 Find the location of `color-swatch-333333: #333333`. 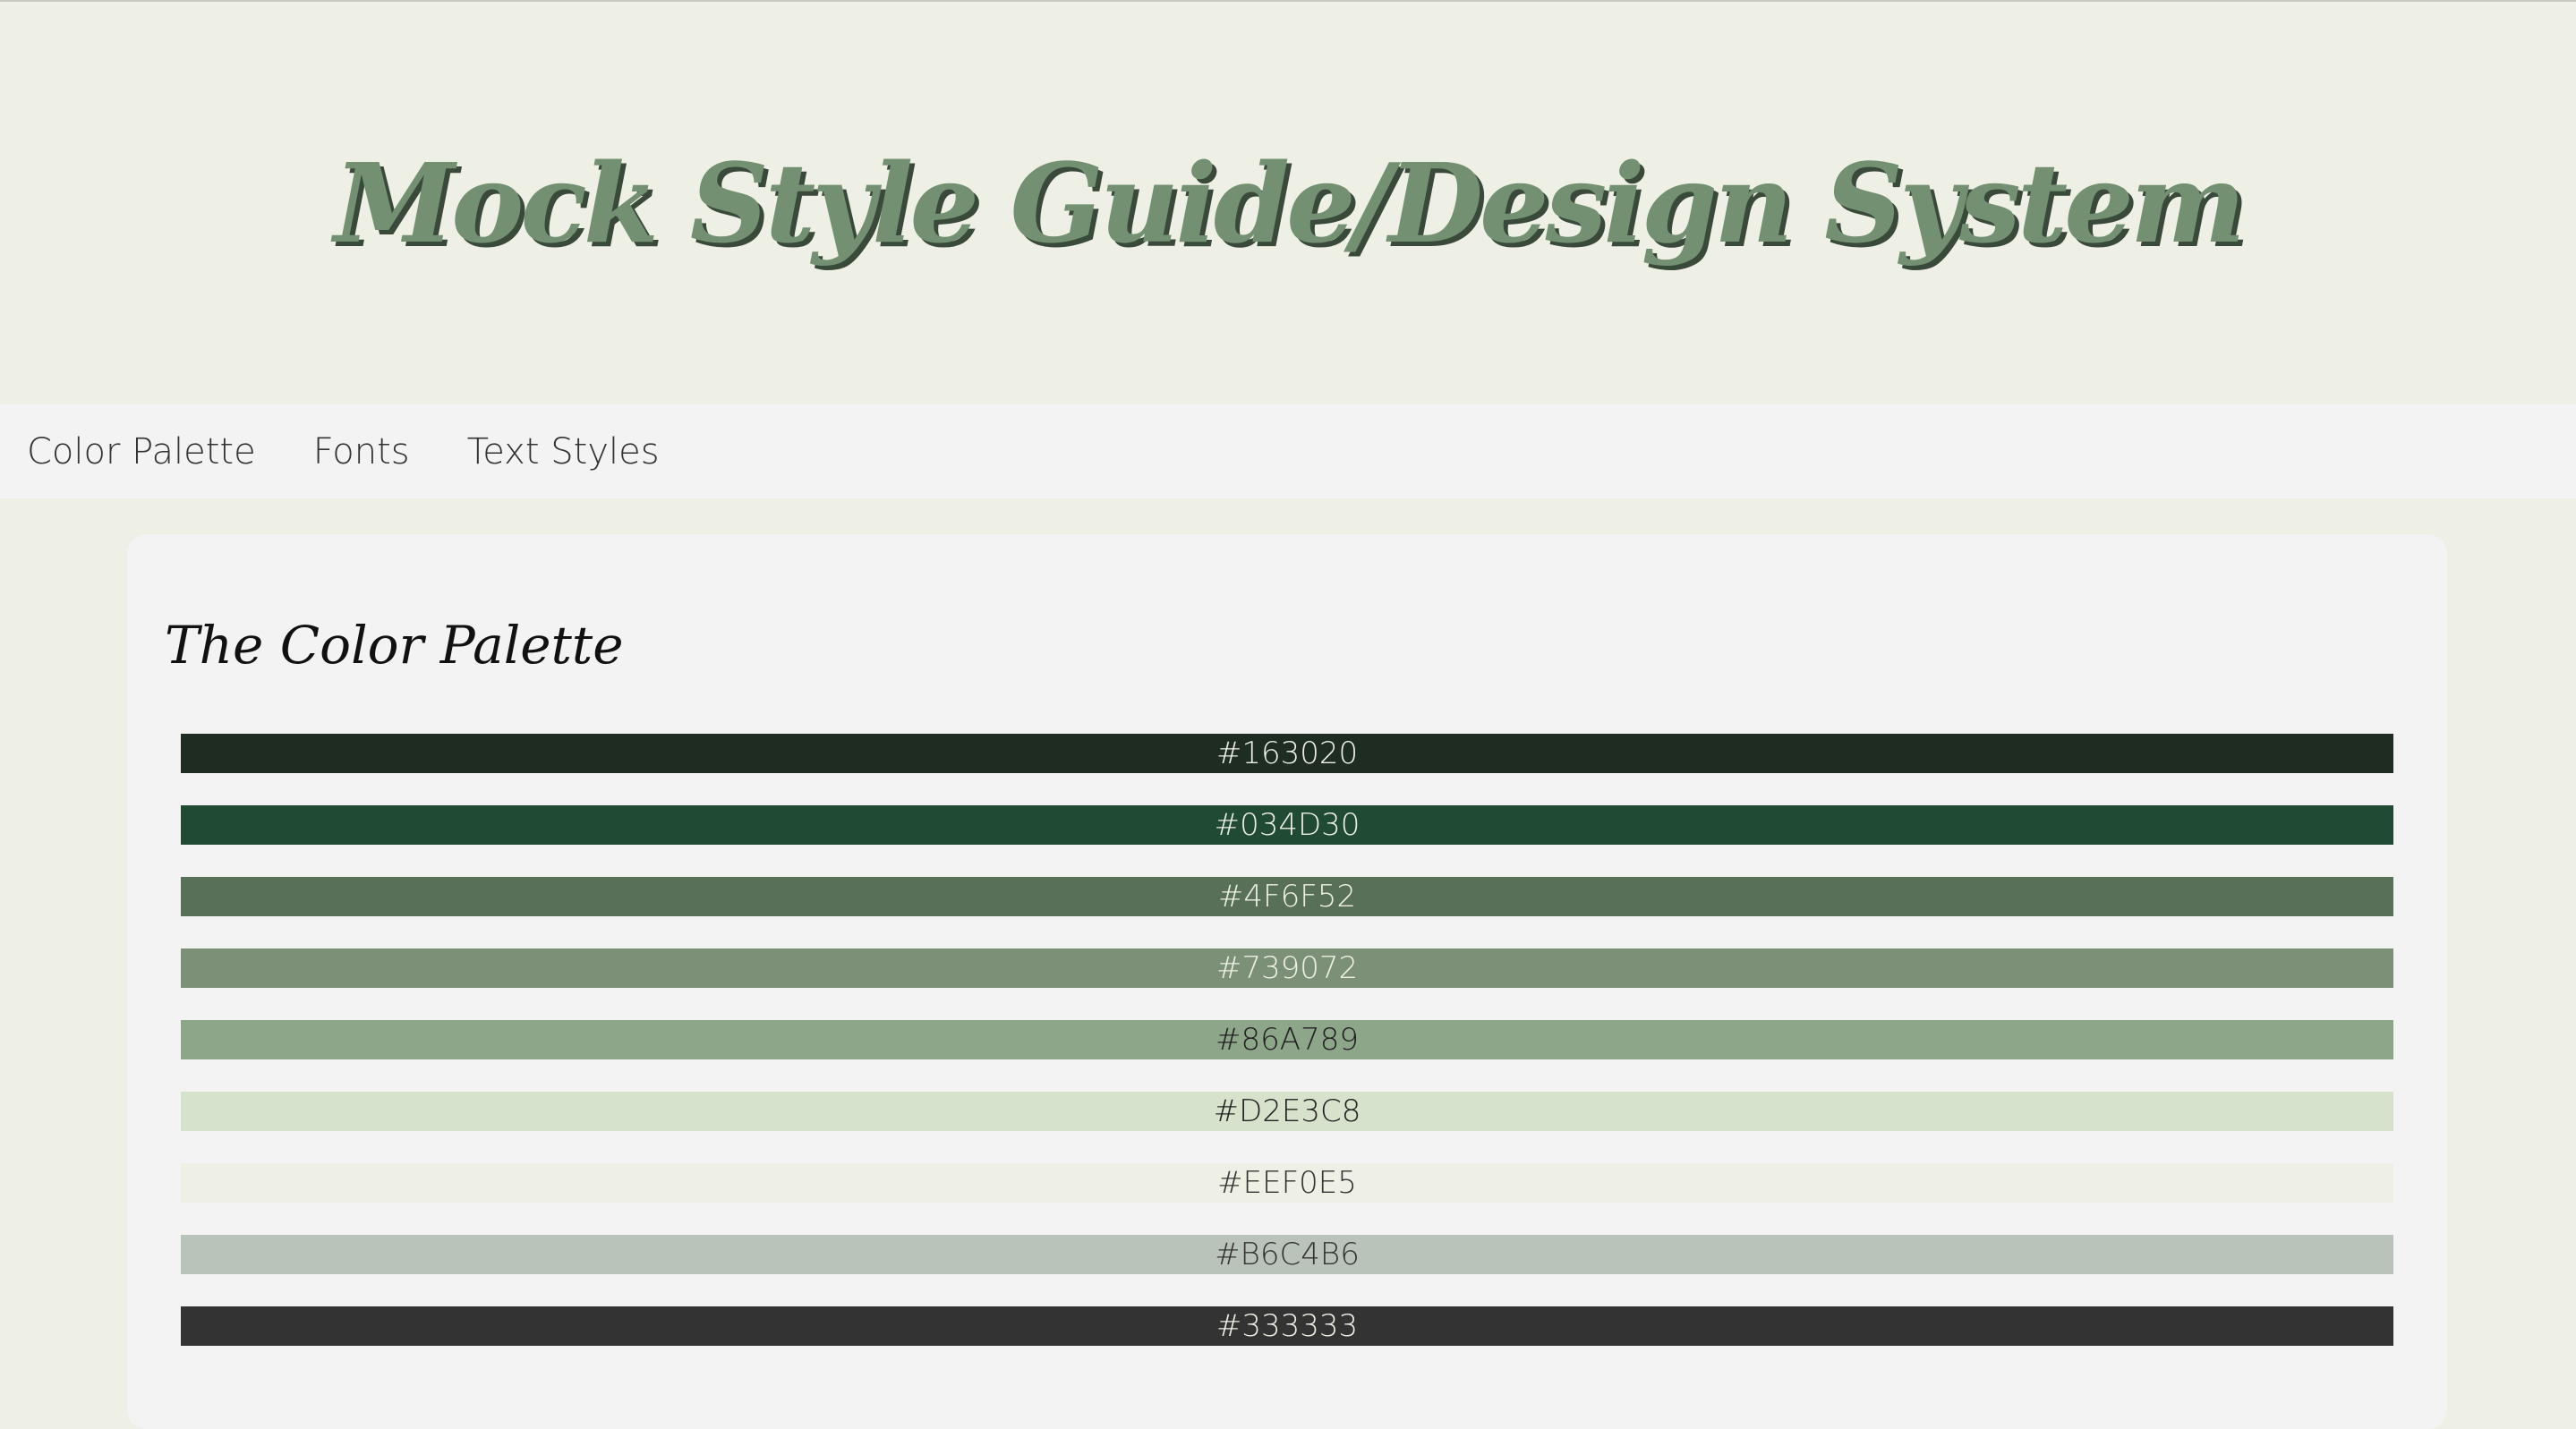

color-swatch-333333: #333333 is located at coordinates (1287, 1326).